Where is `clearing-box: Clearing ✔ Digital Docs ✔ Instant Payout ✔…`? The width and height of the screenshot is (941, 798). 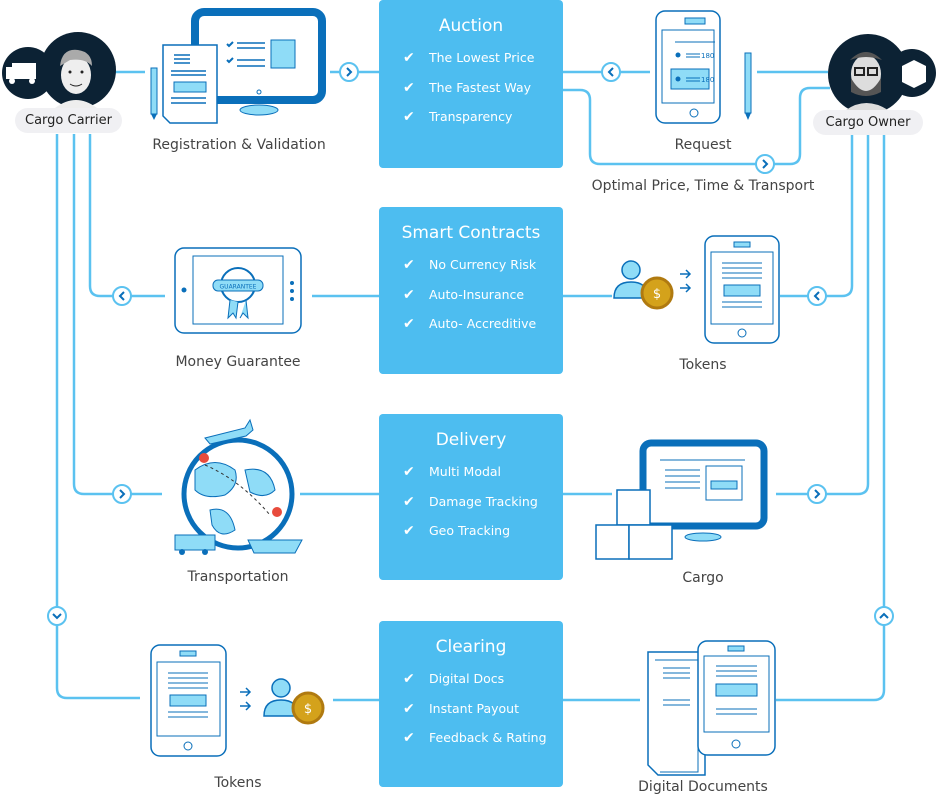
clearing-box: Clearing ✔ Digital Docs ✔ Instant Payout ✔… is located at coordinates (471, 704).